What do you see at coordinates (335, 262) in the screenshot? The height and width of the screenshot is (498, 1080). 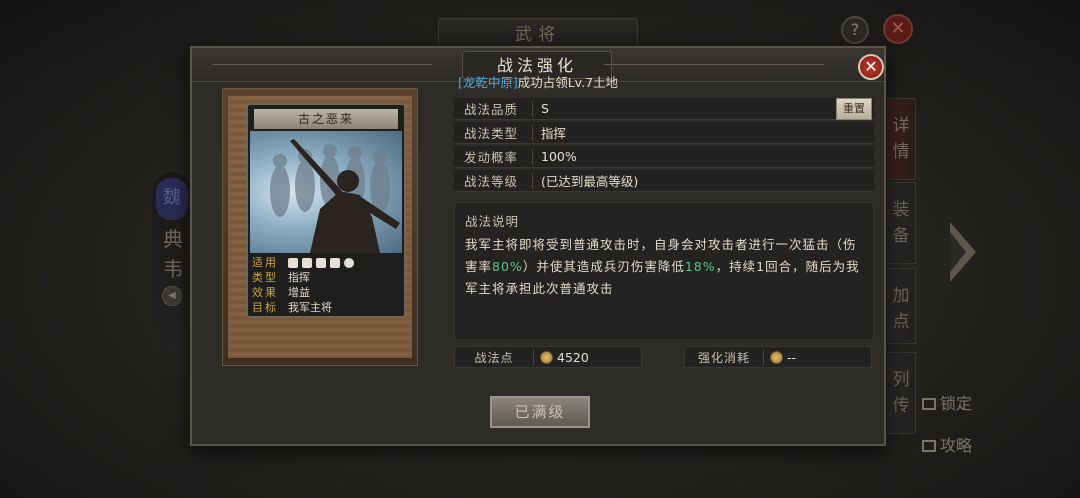 I see `spear-icon` at bounding box center [335, 262].